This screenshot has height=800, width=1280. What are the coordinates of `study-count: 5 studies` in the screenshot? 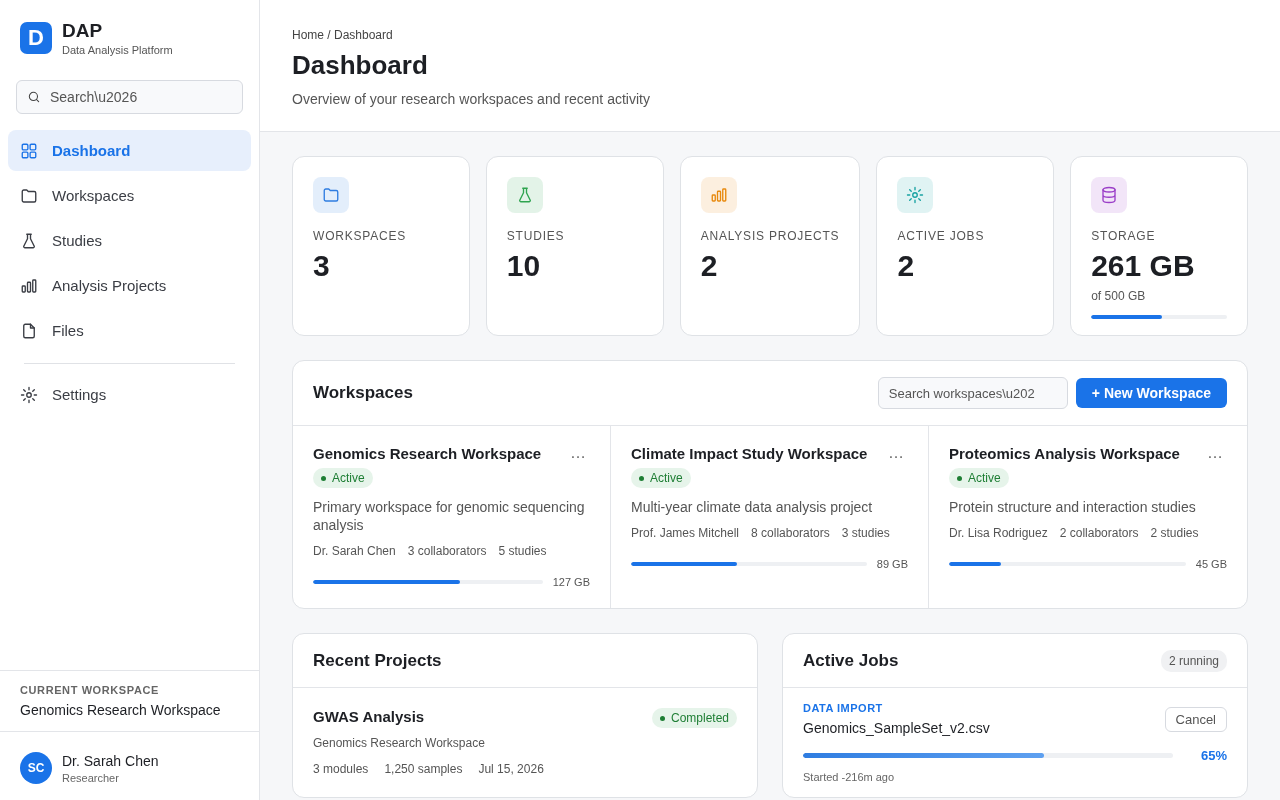 It's located at (522, 551).